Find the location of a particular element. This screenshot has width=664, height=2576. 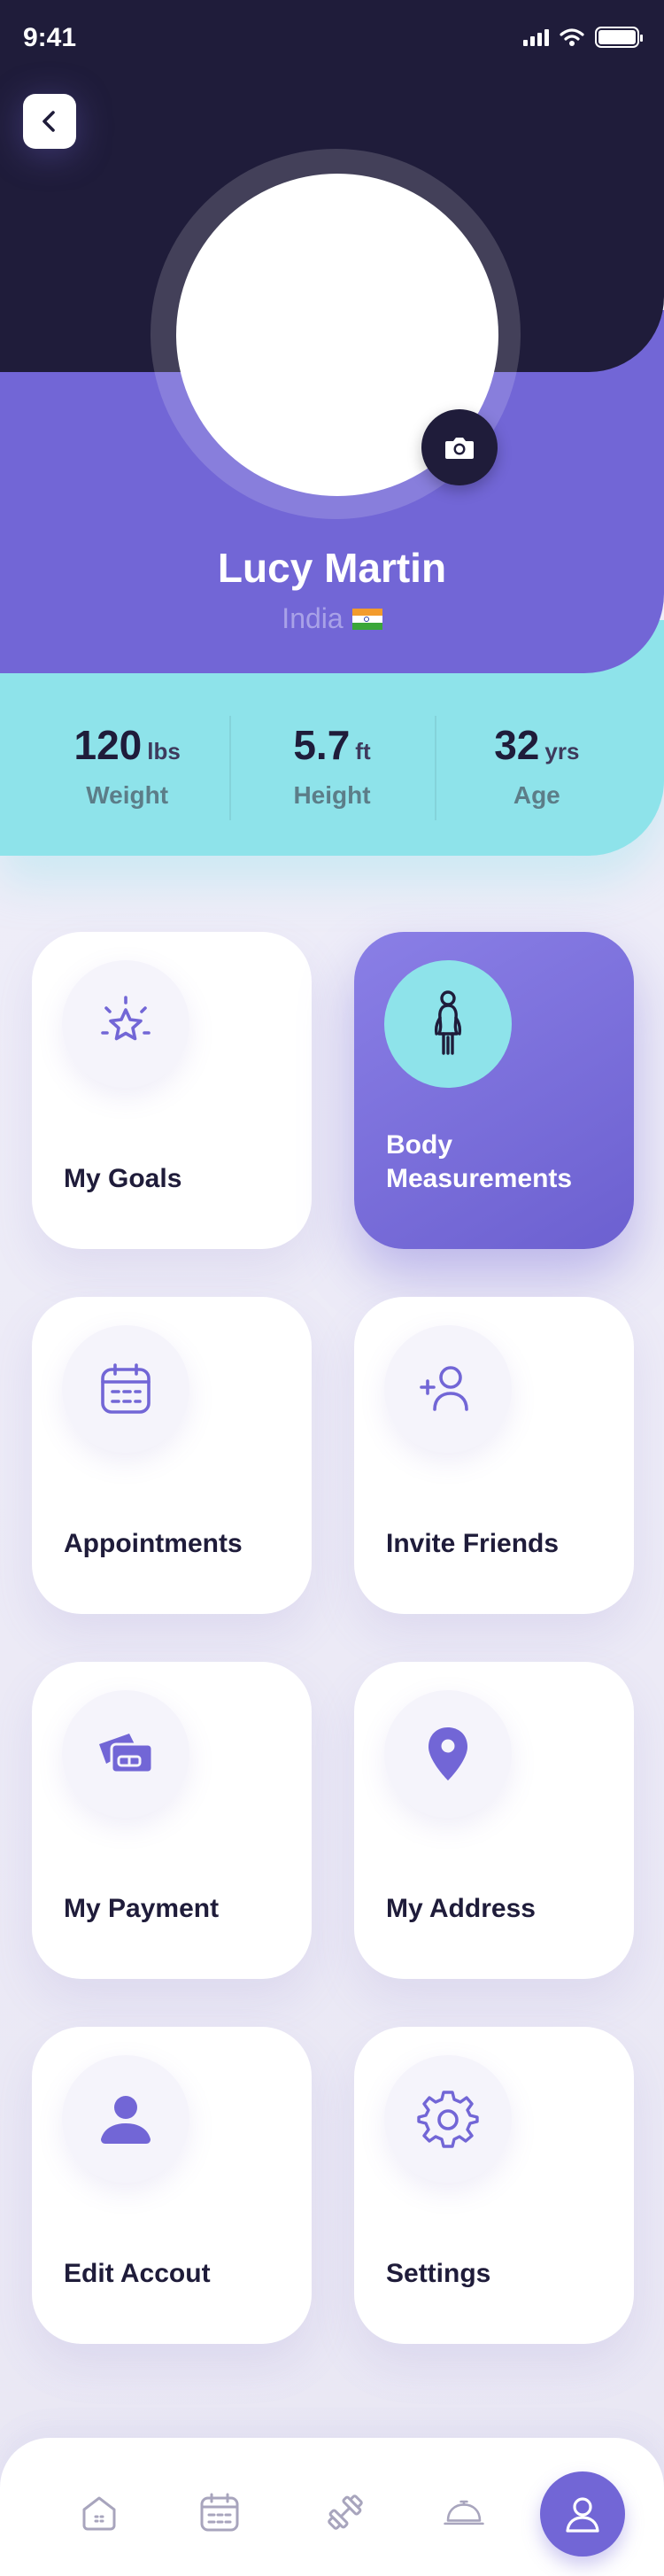

india-flag-icon is located at coordinates (366, 619).